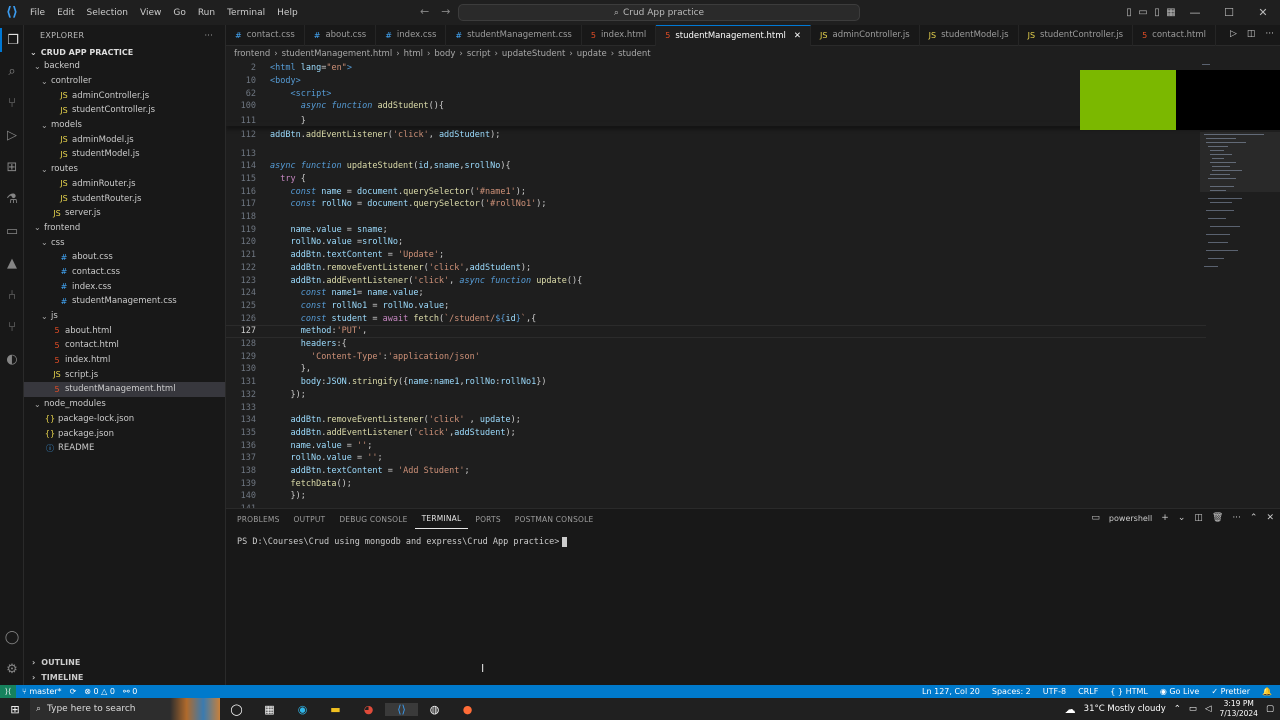  I want to click on search-view-icon: ⌕, so click(12, 71).